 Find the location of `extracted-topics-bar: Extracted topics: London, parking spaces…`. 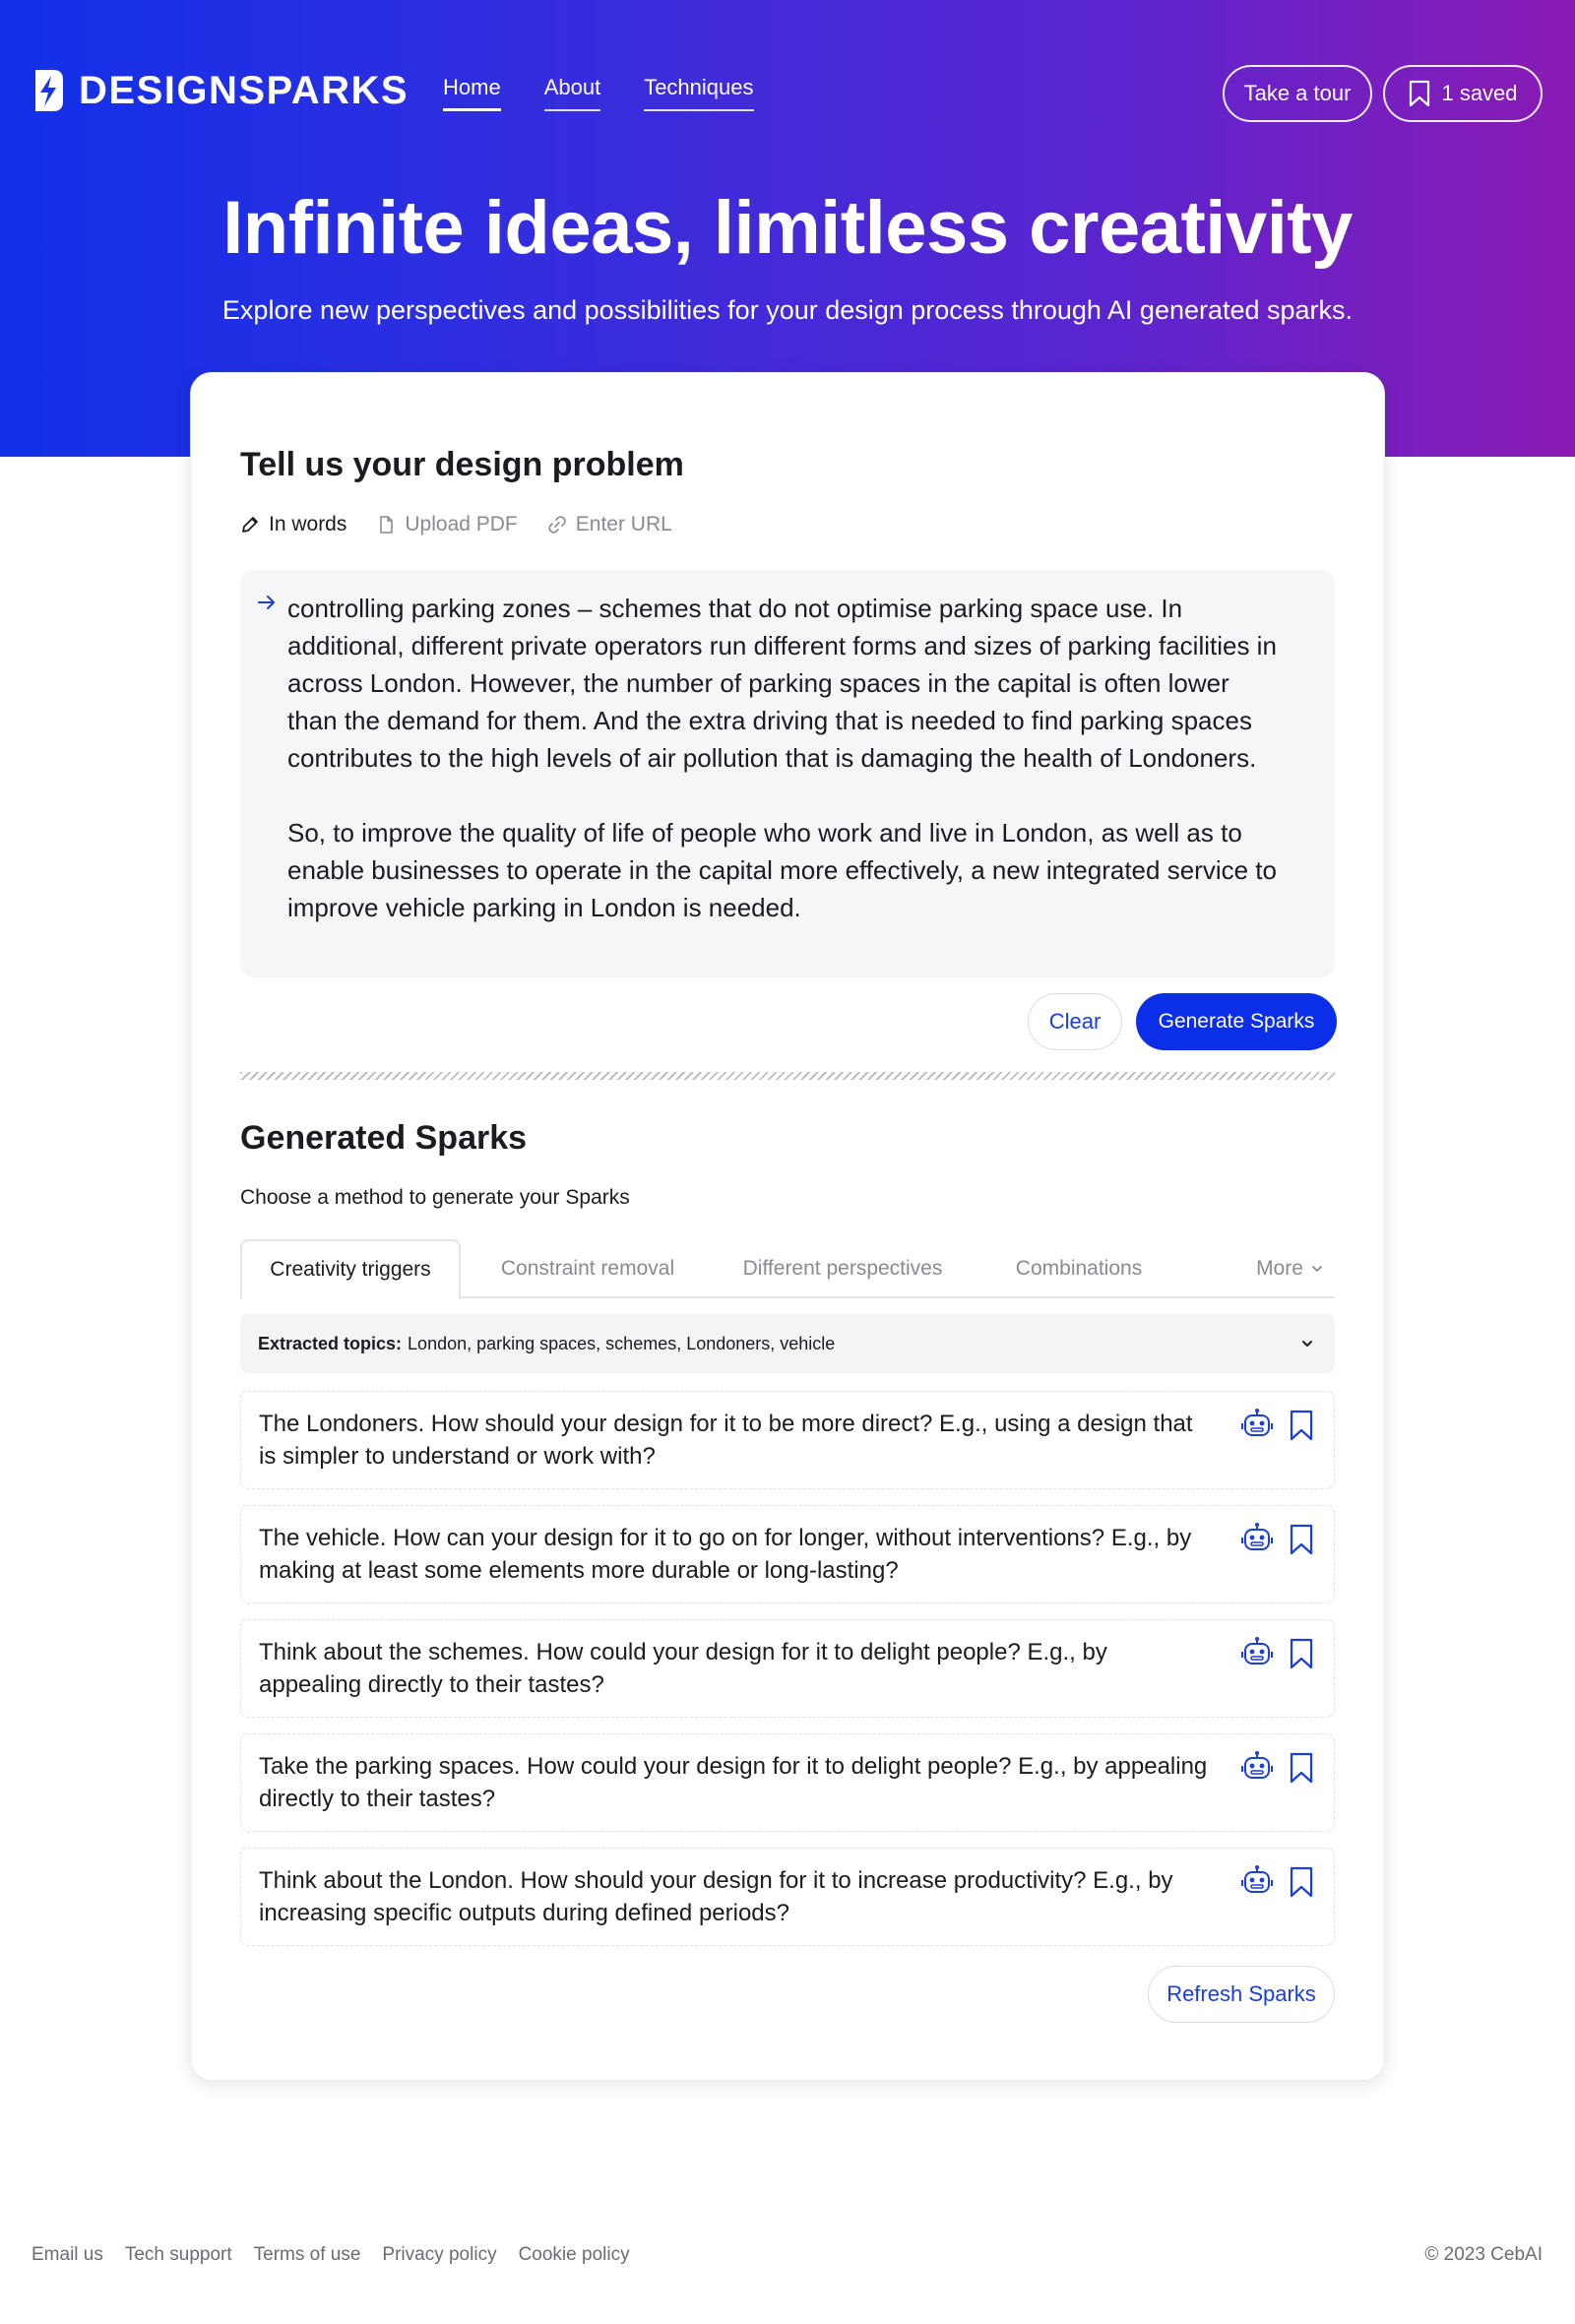

extracted-topics-bar: Extracted topics: London, parking spaces… is located at coordinates (787, 1343).